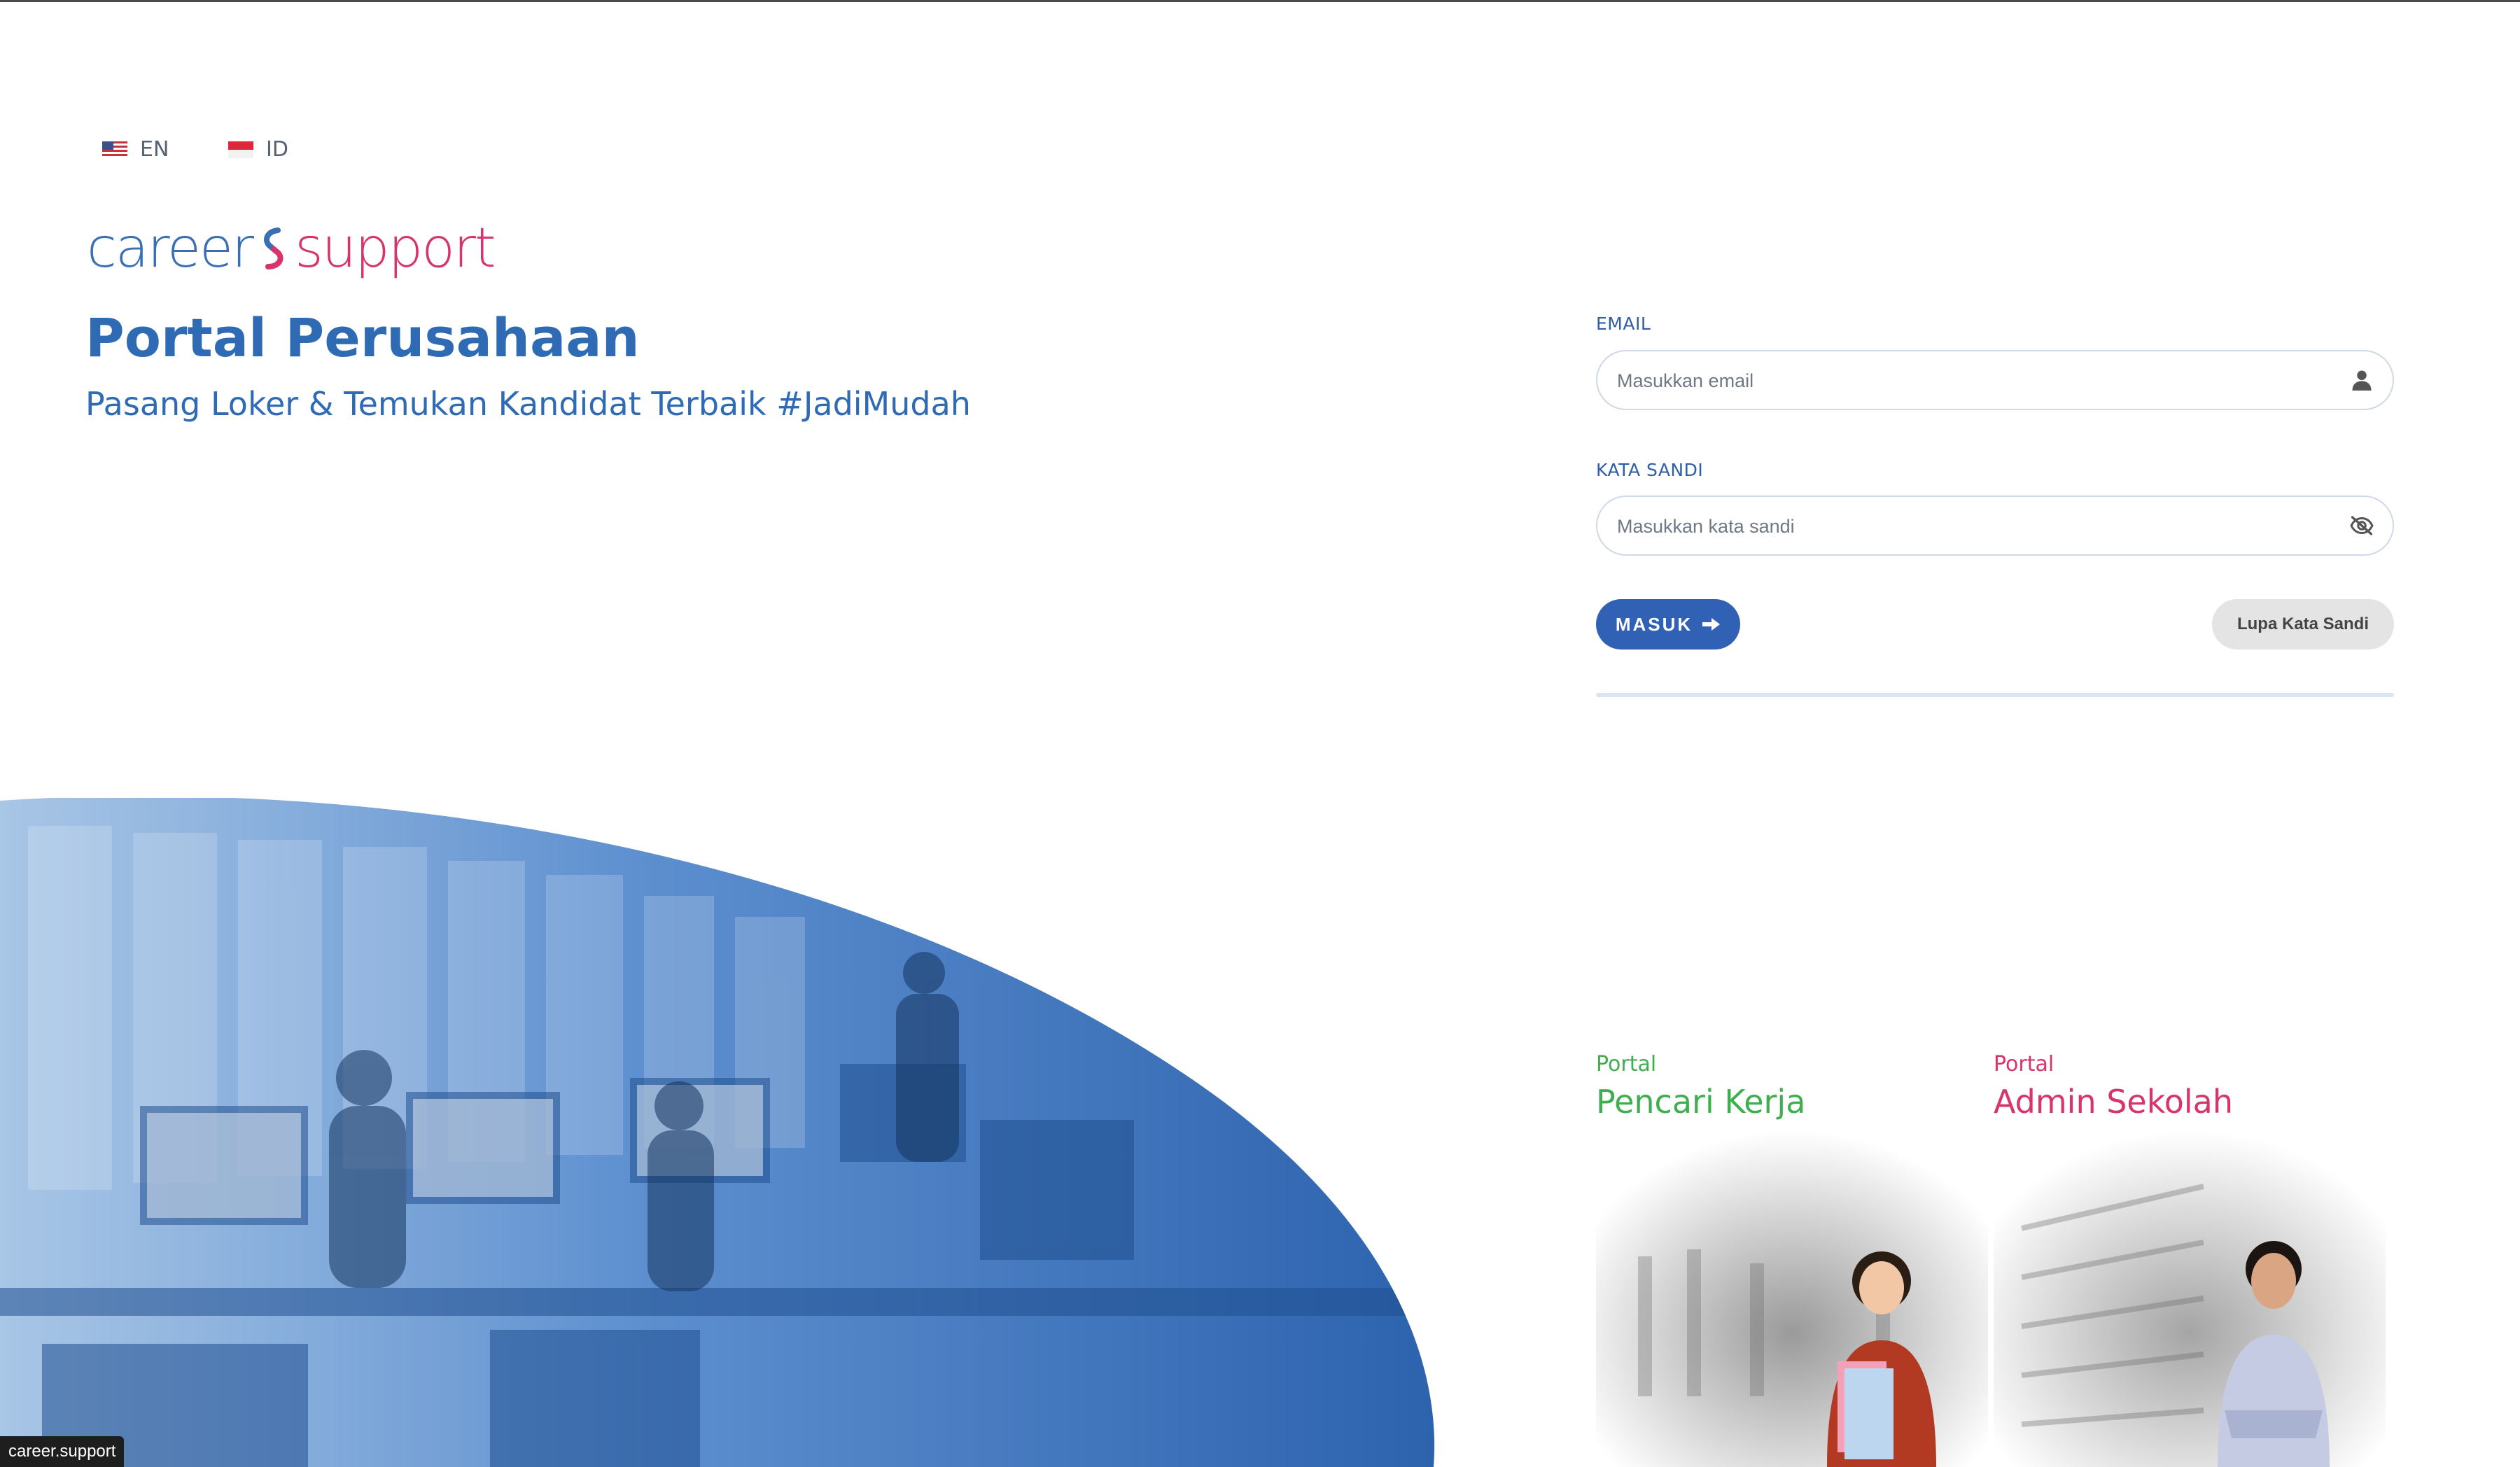 The width and height of the screenshot is (2520, 1467). What do you see at coordinates (154, 149) in the screenshot?
I see `language-label-en: EN` at bounding box center [154, 149].